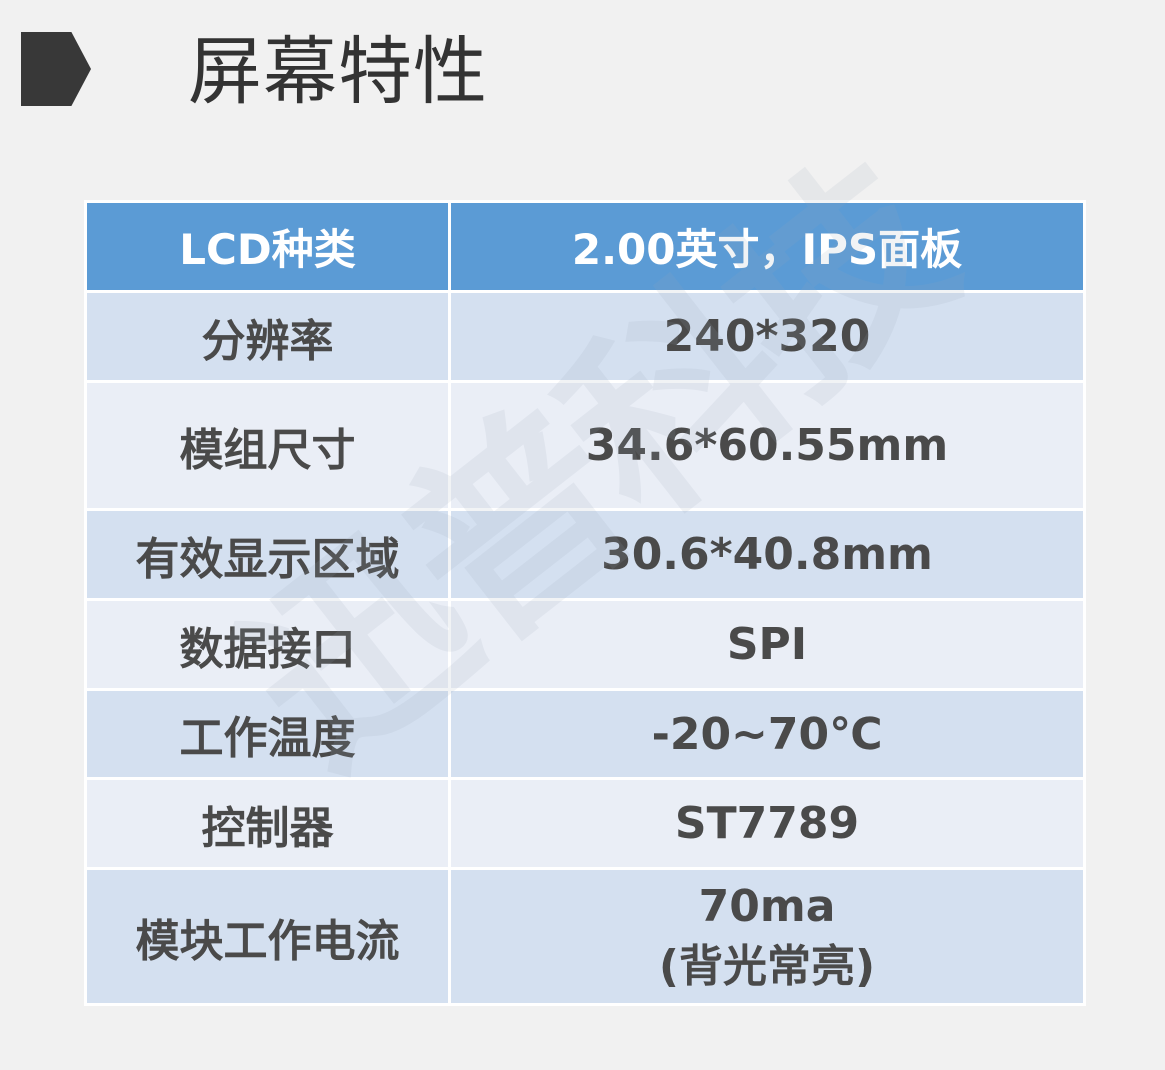  What do you see at coordinates (267, 644) in the screenshot?
I see `row-label-data-interface: 数据接口` at bounding box center [267, 644].